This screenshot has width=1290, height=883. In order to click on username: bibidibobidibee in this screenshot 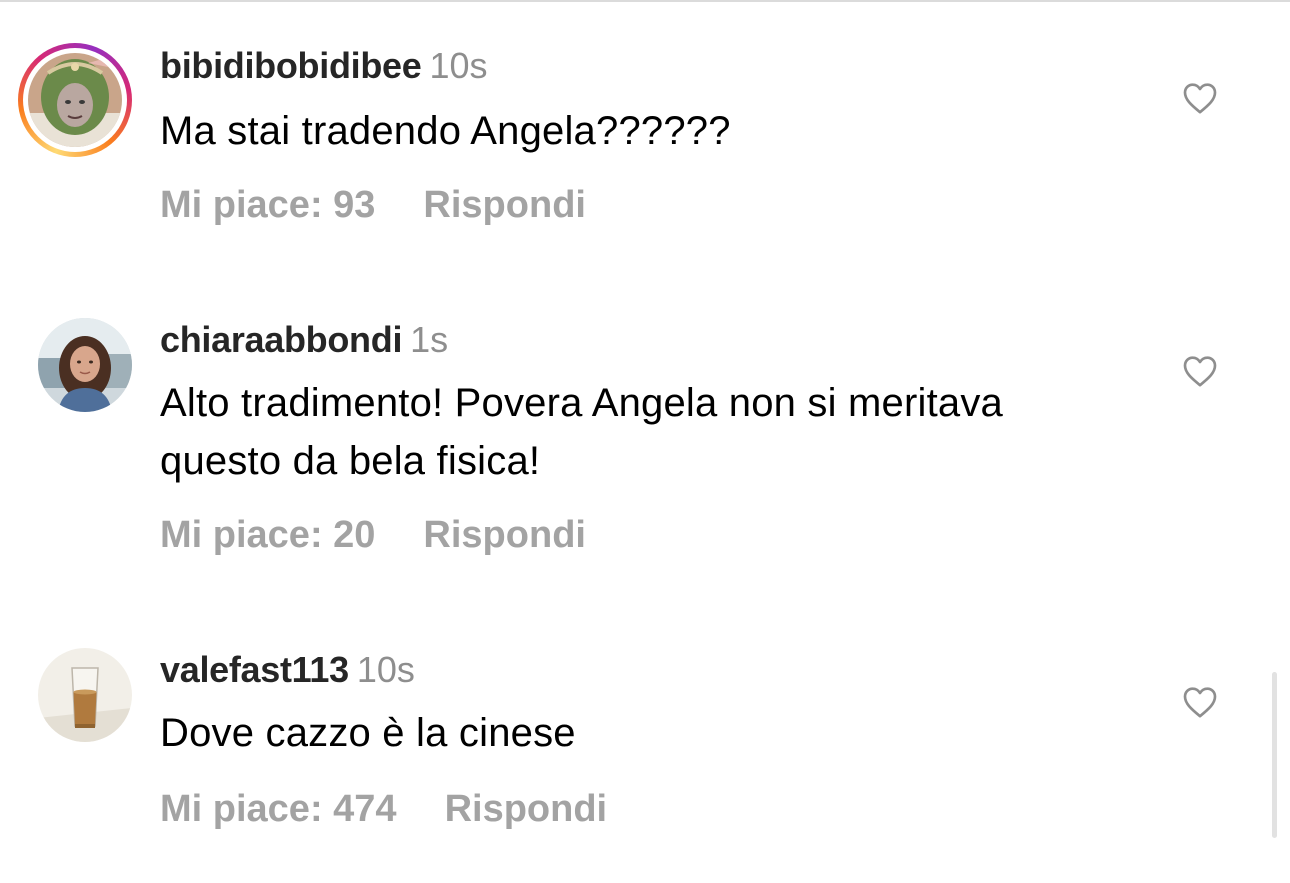, I will do `click(291, 65)`.